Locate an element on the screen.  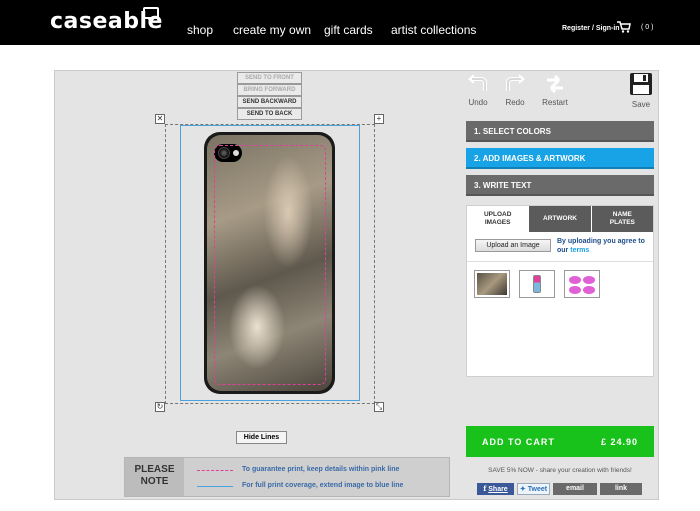
upload-terms-notice: By uploading you agree to our terms is located at coordinates (604, 246).